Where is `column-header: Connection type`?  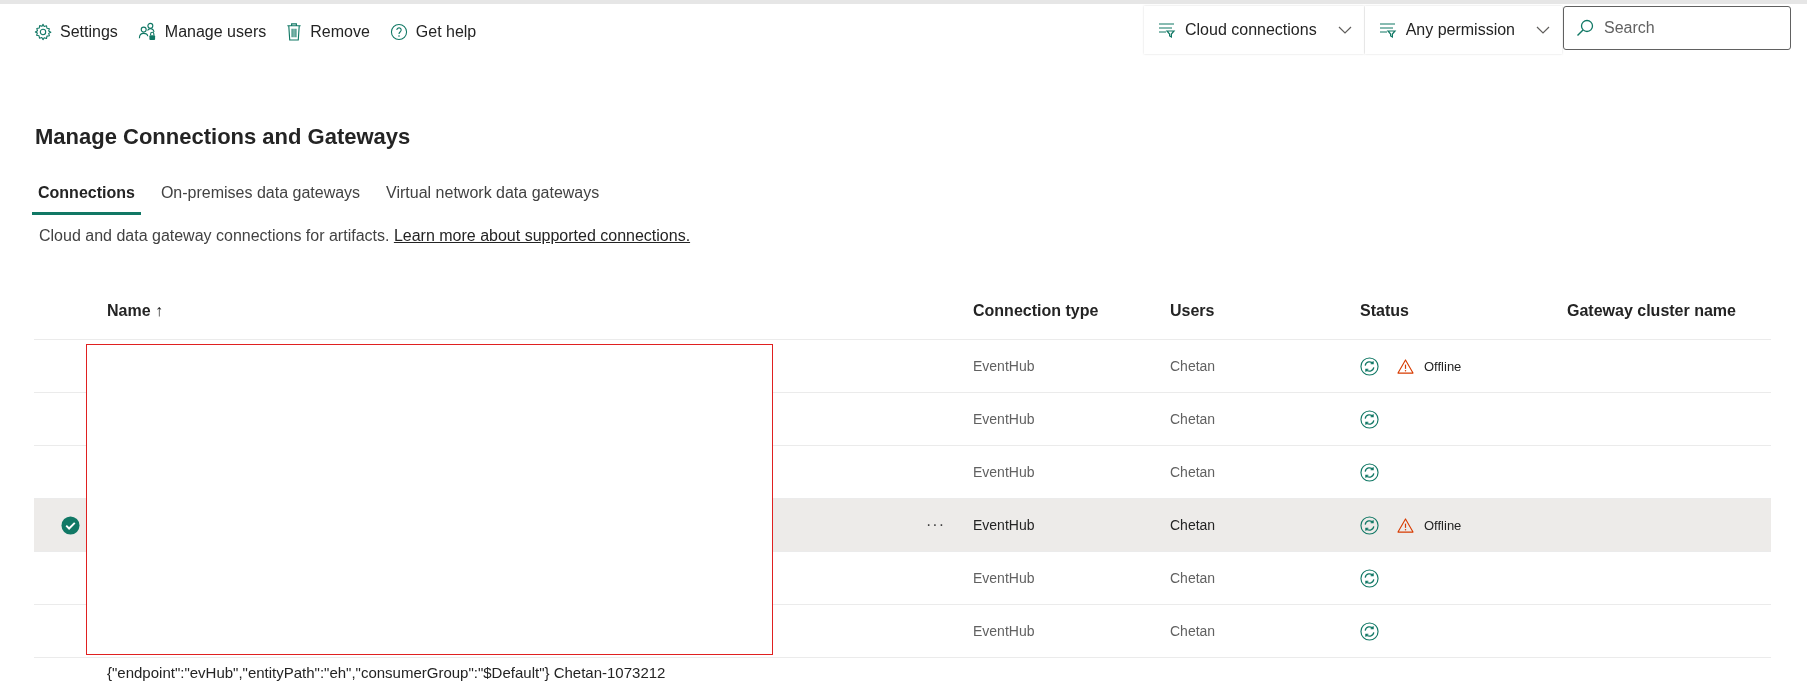
column-header: Connection type is located at coordinates (1071, 311).